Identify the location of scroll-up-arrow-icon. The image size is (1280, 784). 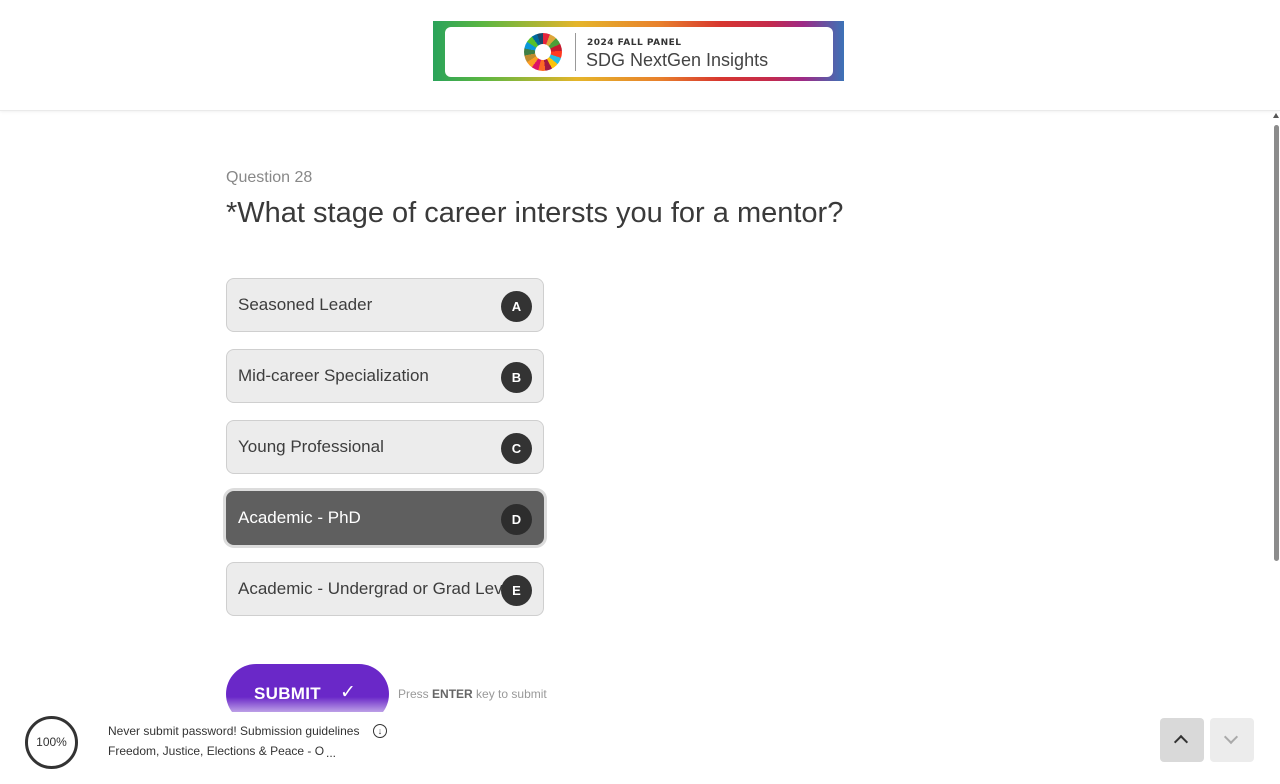
(1276, 115).